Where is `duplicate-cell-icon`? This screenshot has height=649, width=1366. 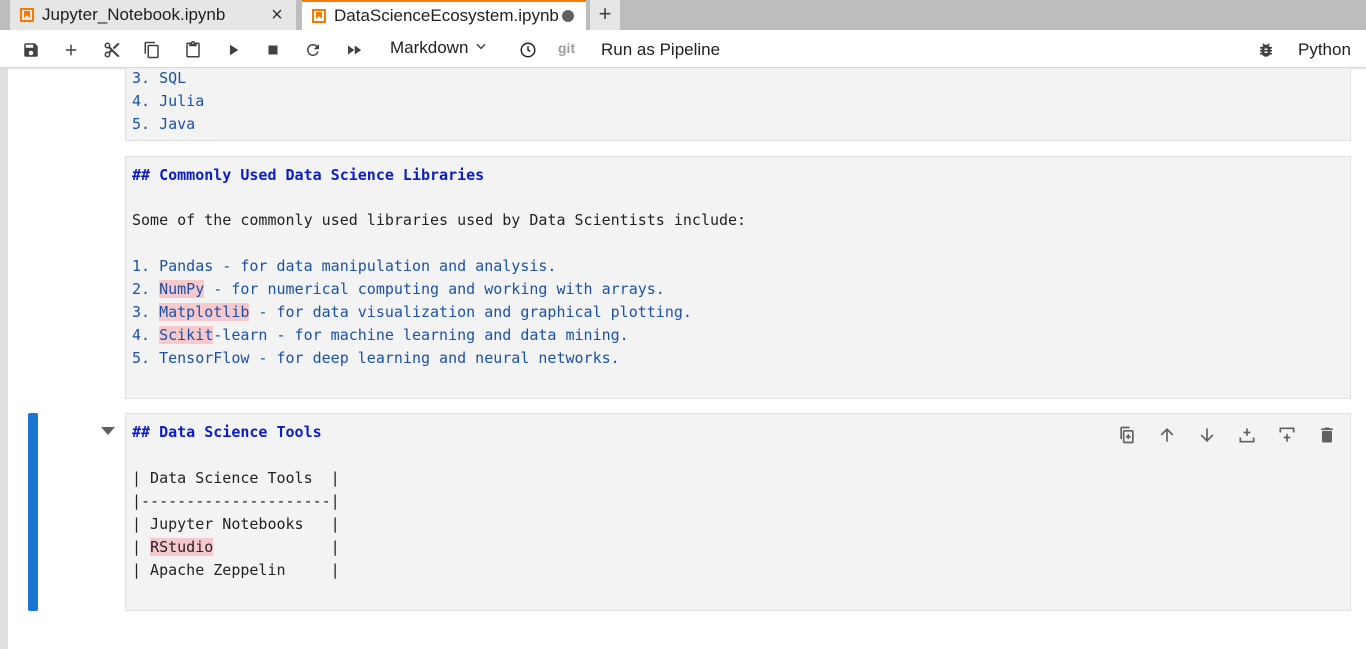 duplicate-cell-icon is located at coordinates (1127, 435).